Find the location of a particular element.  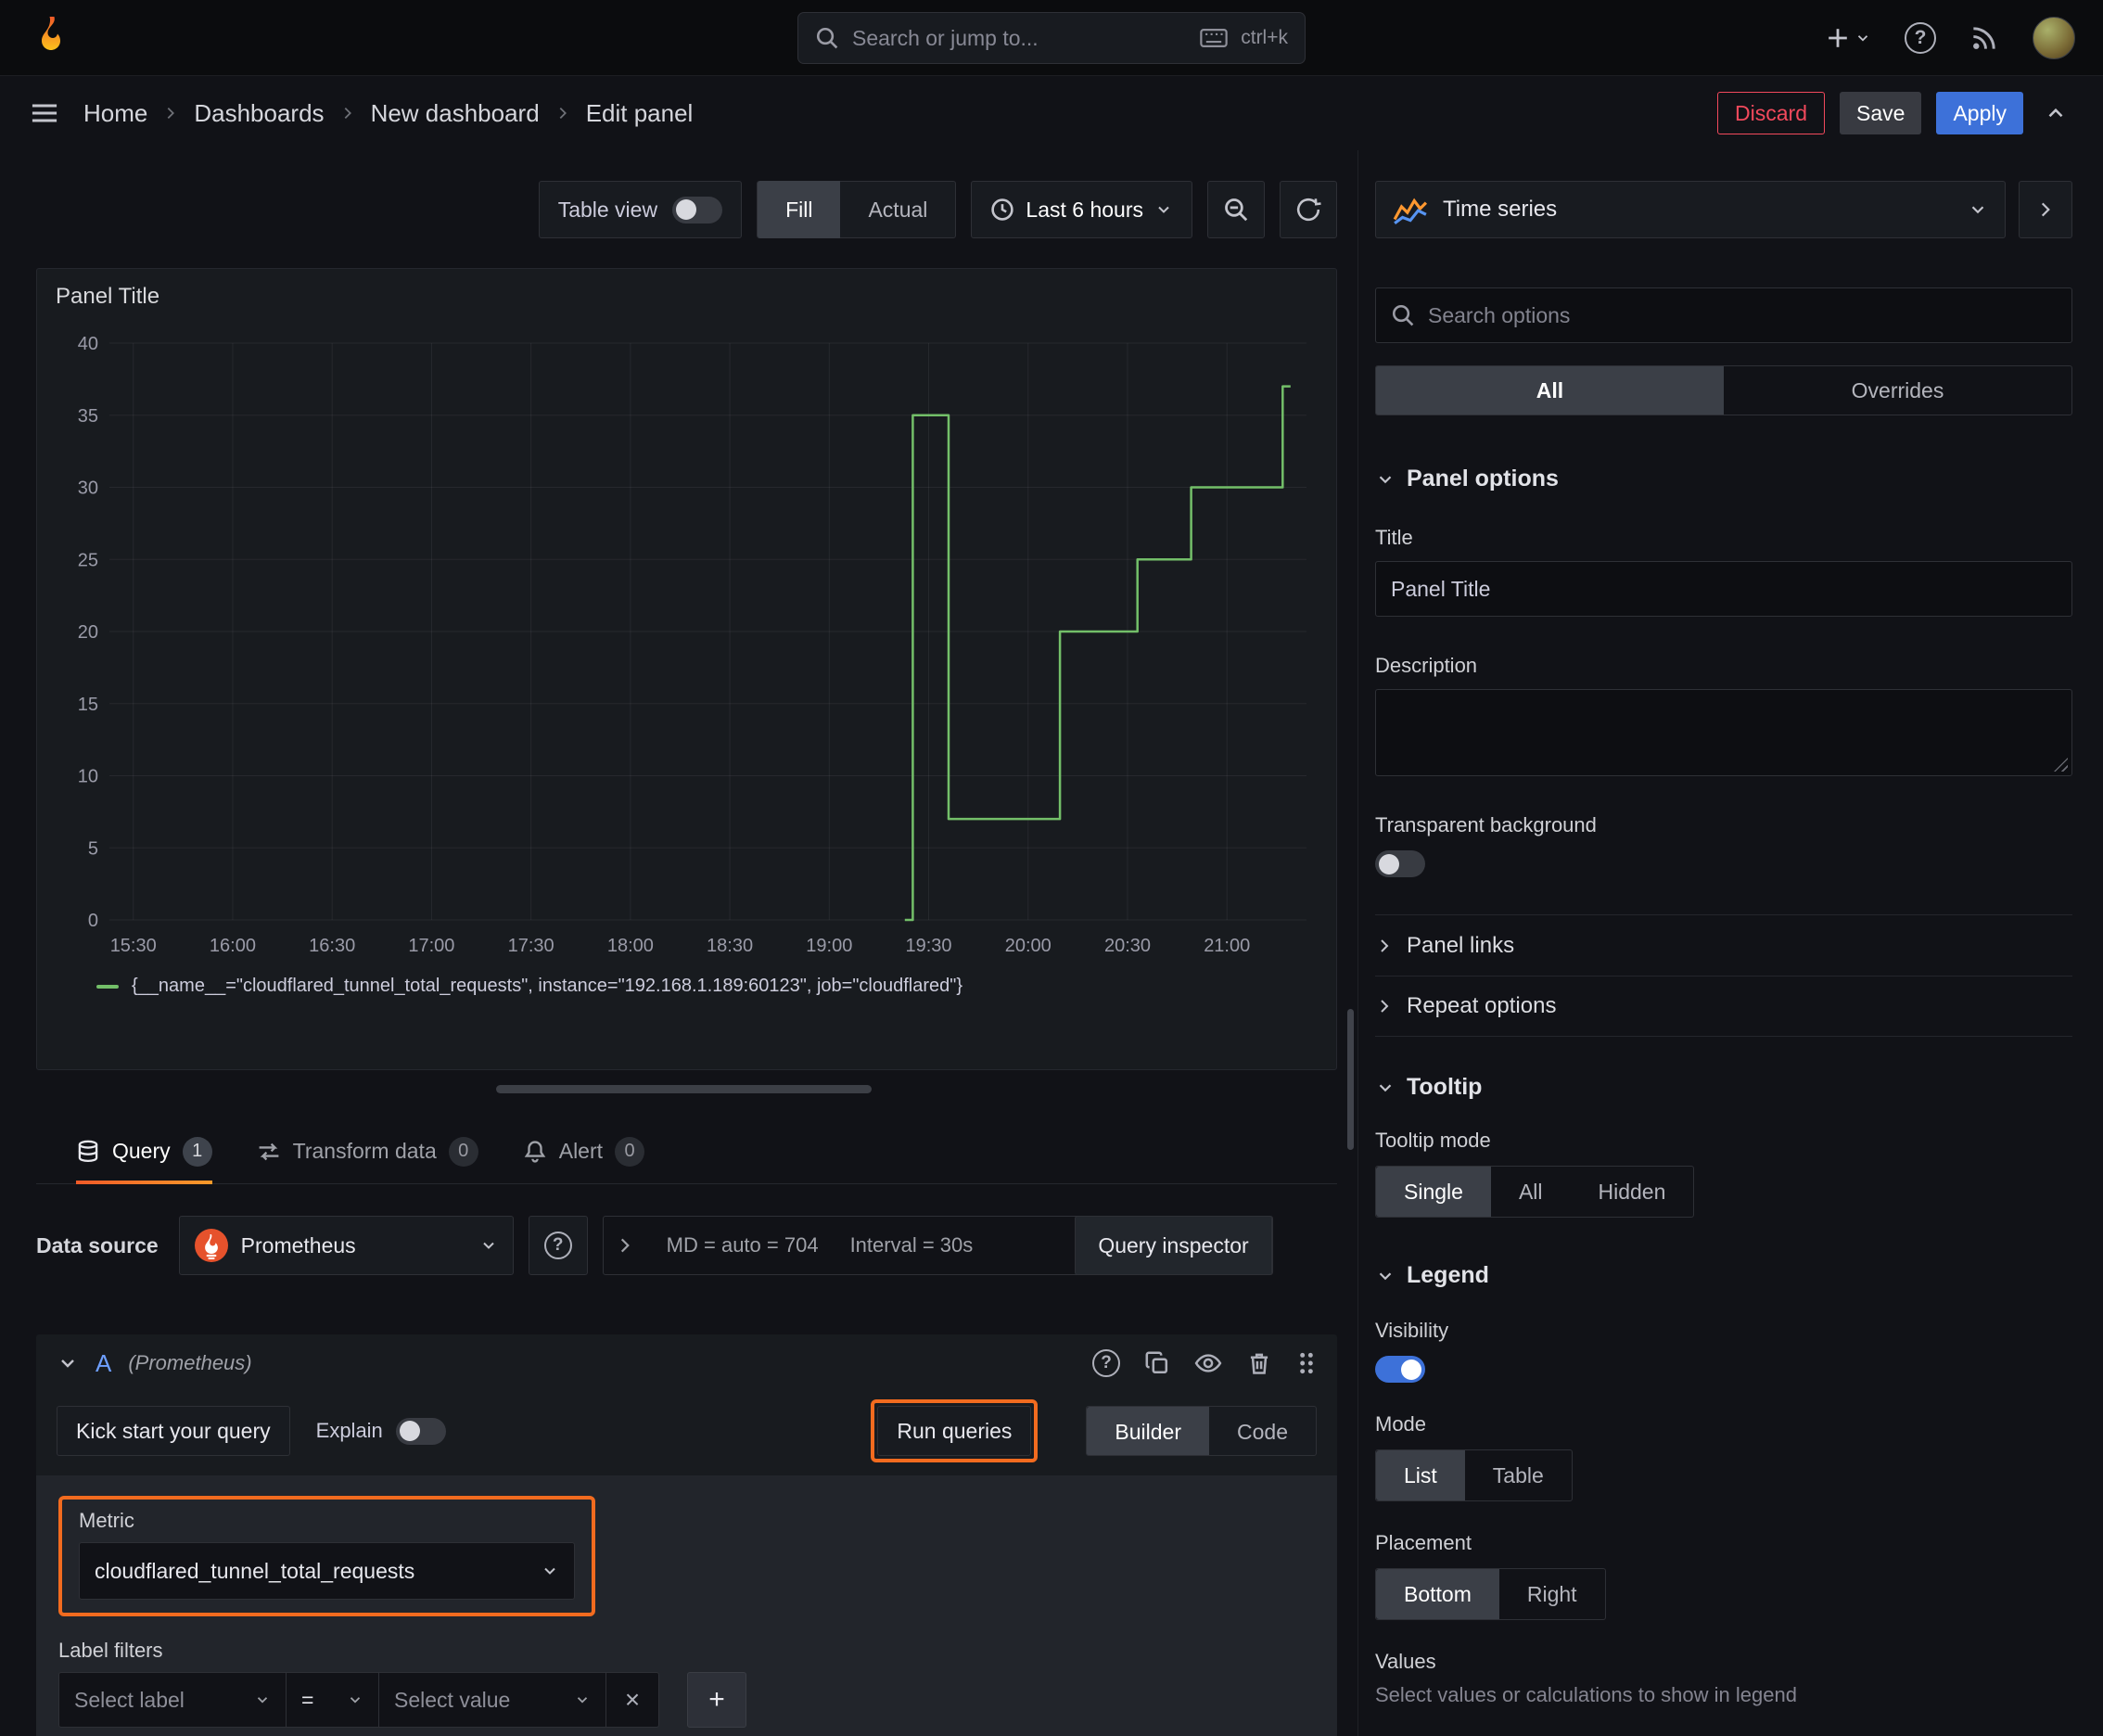

section-tooltip: Tooltip is located at coordinates (1723, 1087).